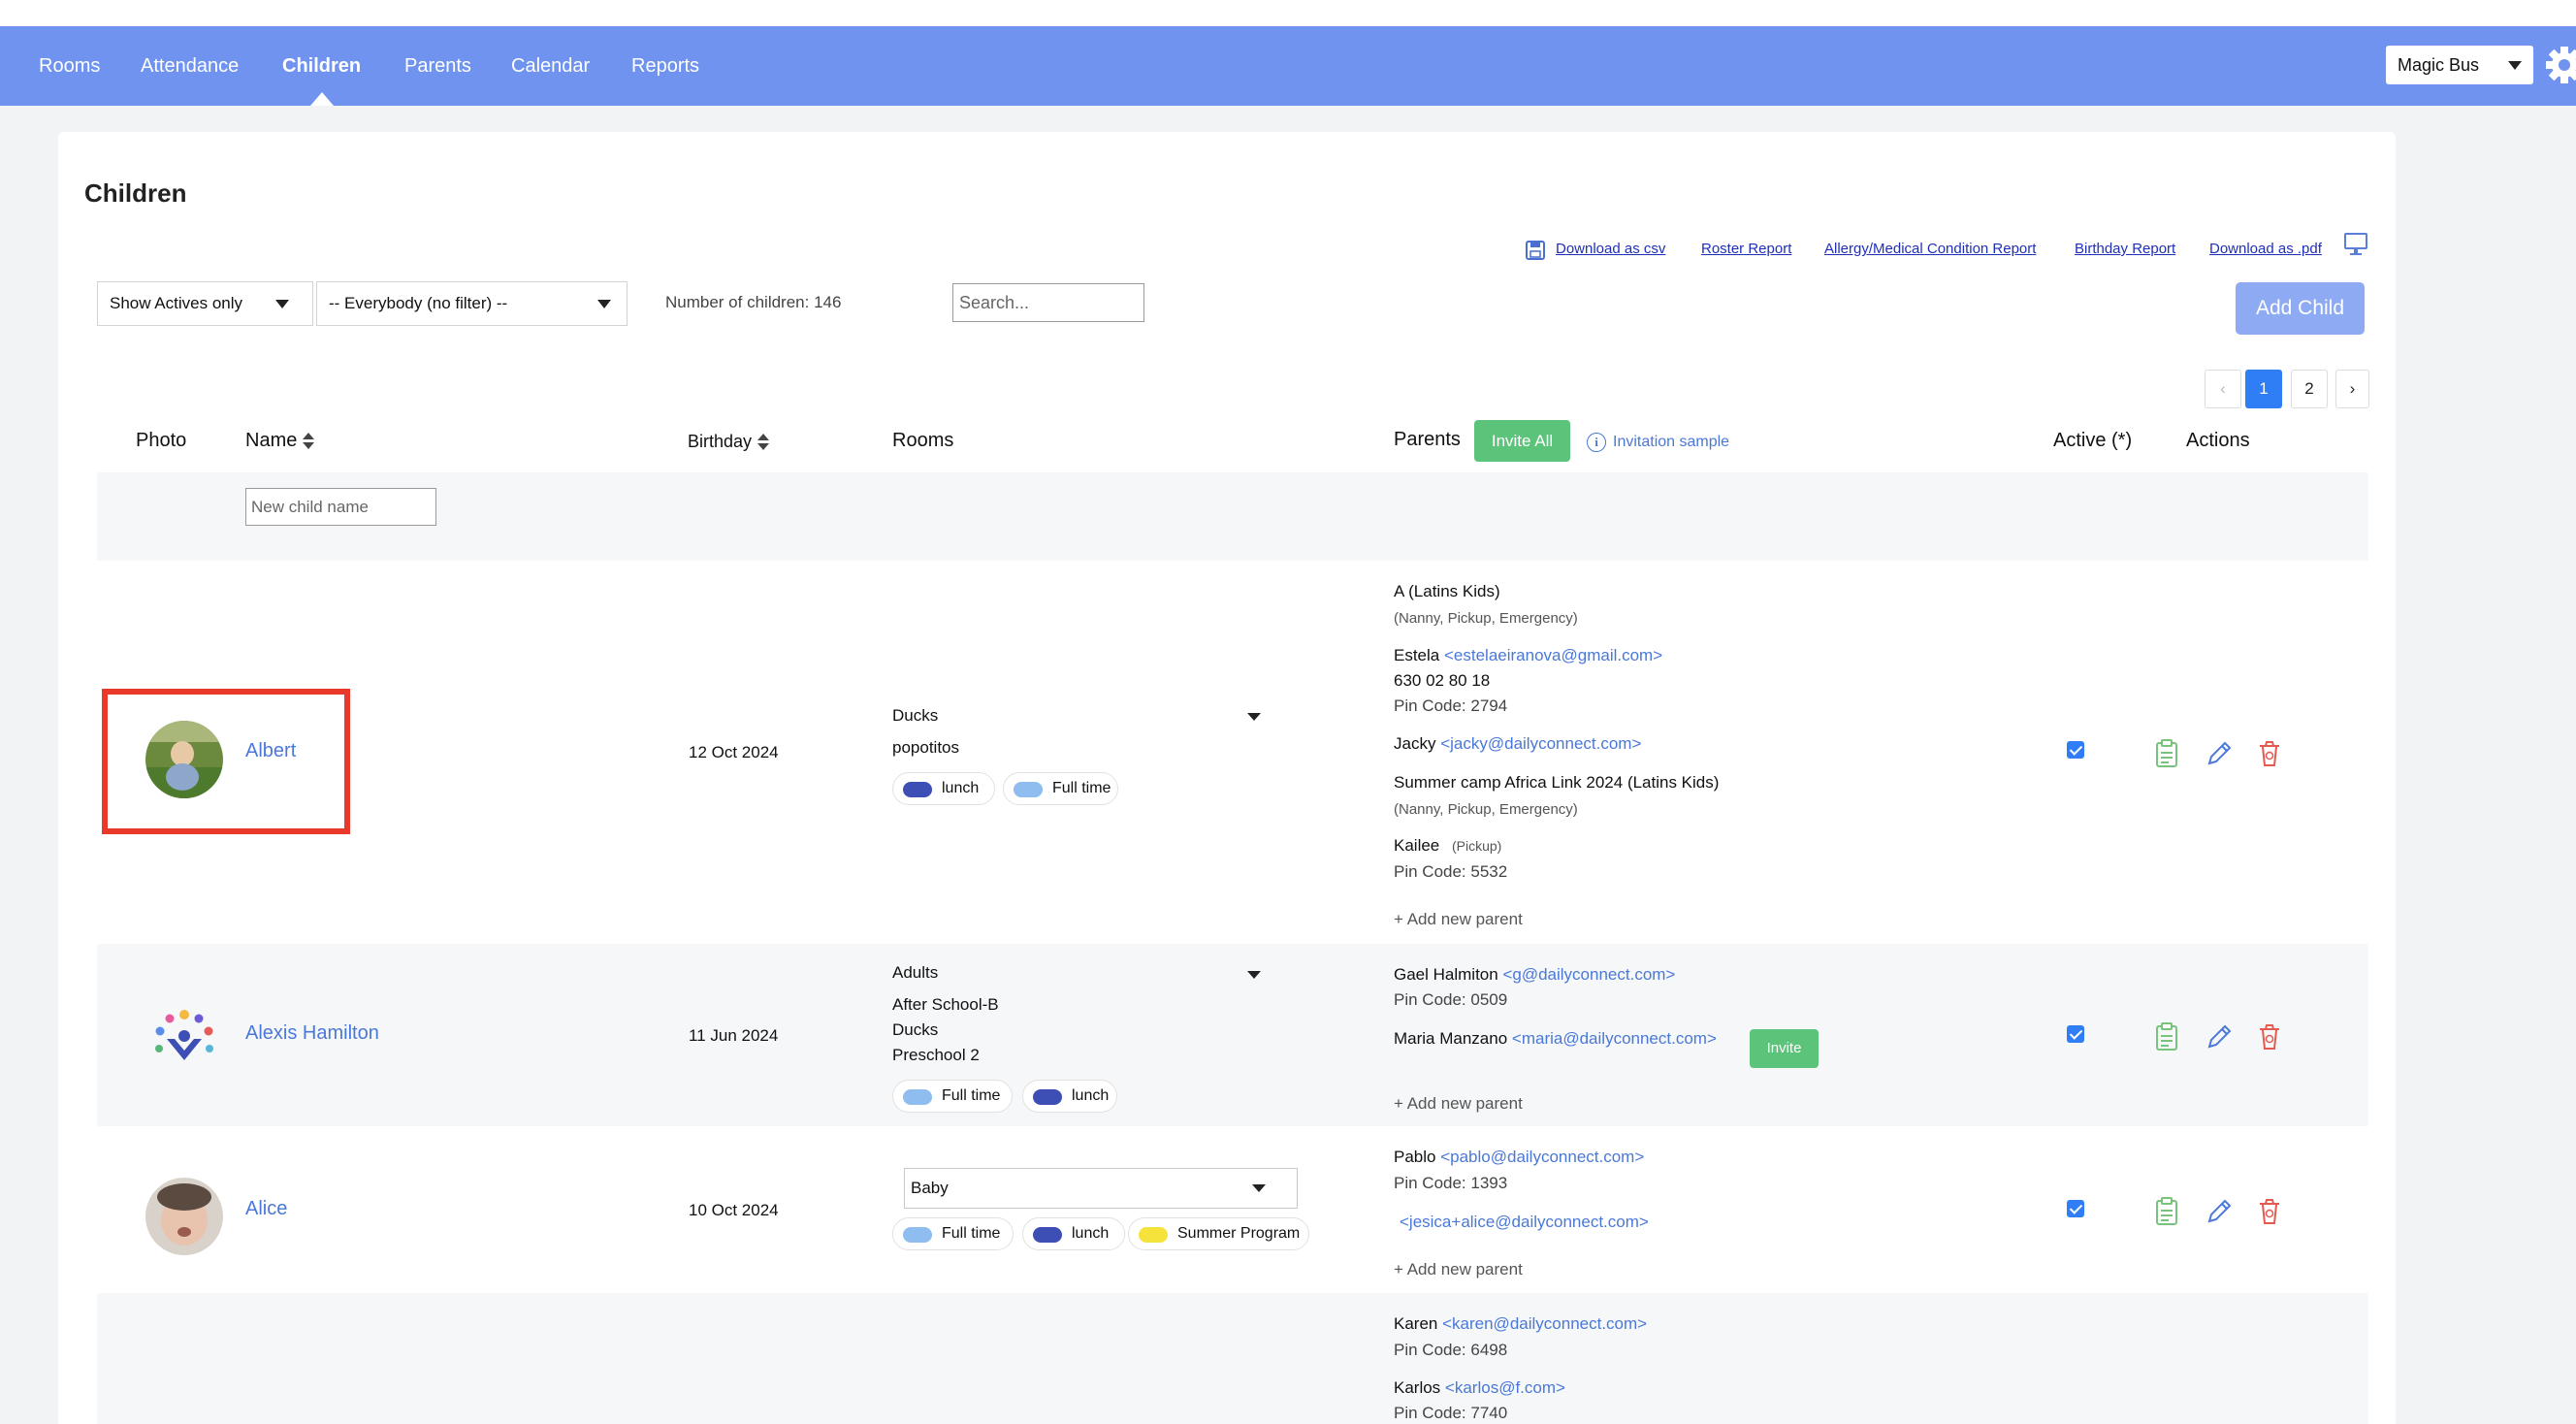 The image size is (2576, 1424). What do you see at coordinates (2093, 440) in the screenshot?
I see `col-header-active: Active (*)` at bounding box center [2093, 440].